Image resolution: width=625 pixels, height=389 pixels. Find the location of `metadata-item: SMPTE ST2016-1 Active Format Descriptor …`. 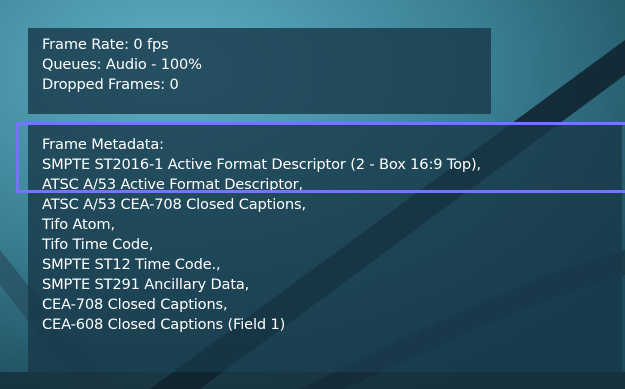

metadata-item: SMPTE ST2016-1 Active Format Descriptor … is located at coordinates (262, 164).